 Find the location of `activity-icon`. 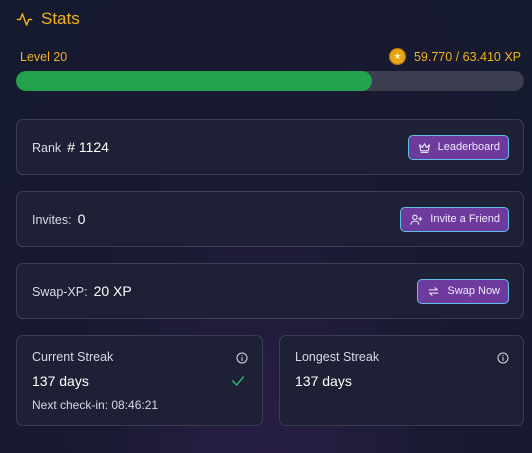

activity-icon is located at coordinates (24, 19).